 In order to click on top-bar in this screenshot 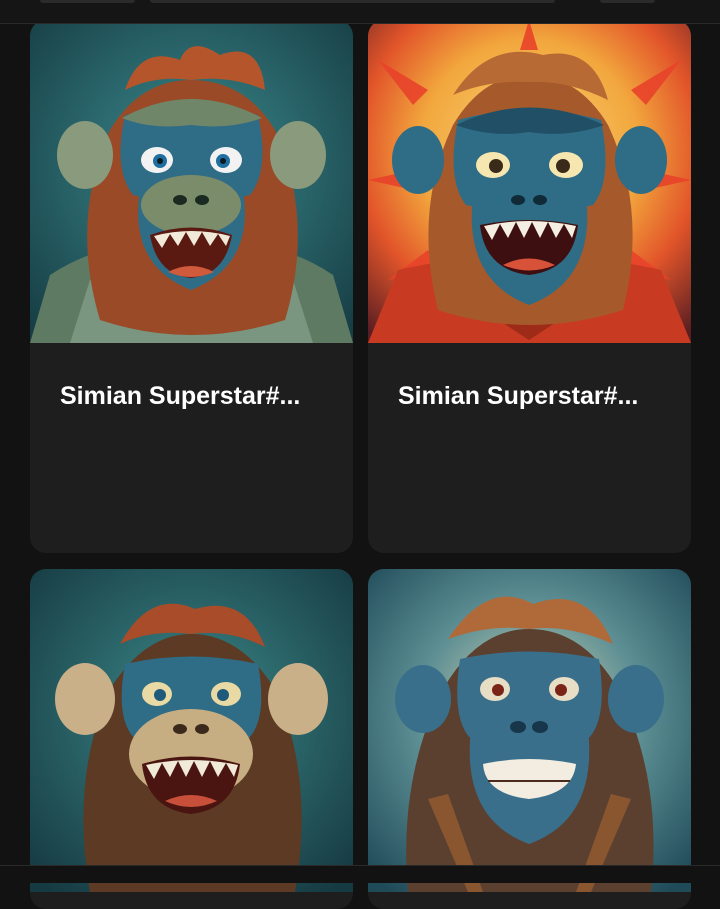, I will do `click(360, 12)`.